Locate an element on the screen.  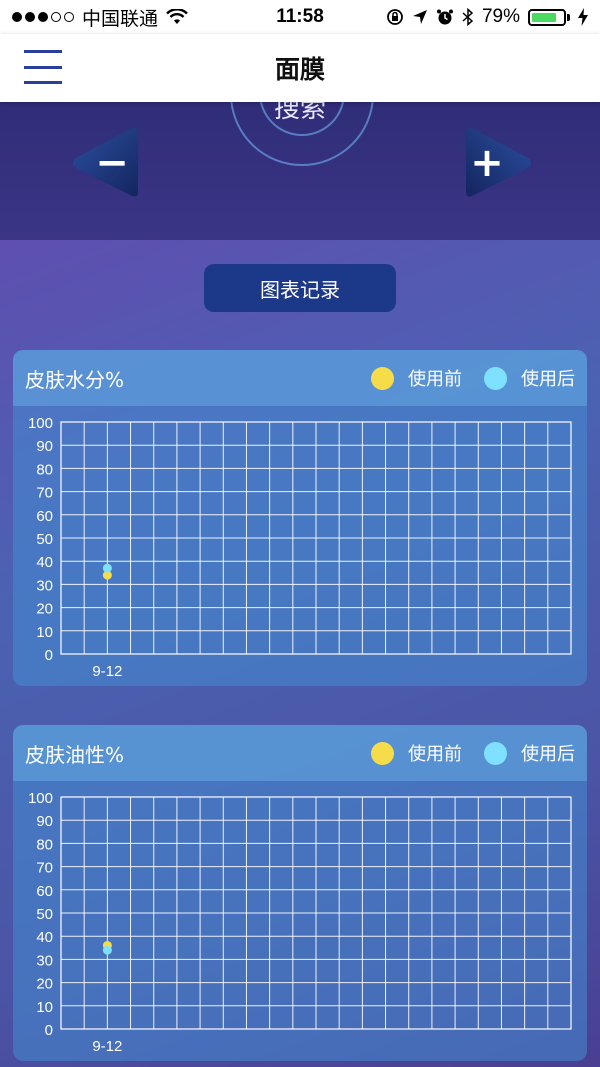
device-control-area: 搜索 − + is located at coordinates (300, 171).